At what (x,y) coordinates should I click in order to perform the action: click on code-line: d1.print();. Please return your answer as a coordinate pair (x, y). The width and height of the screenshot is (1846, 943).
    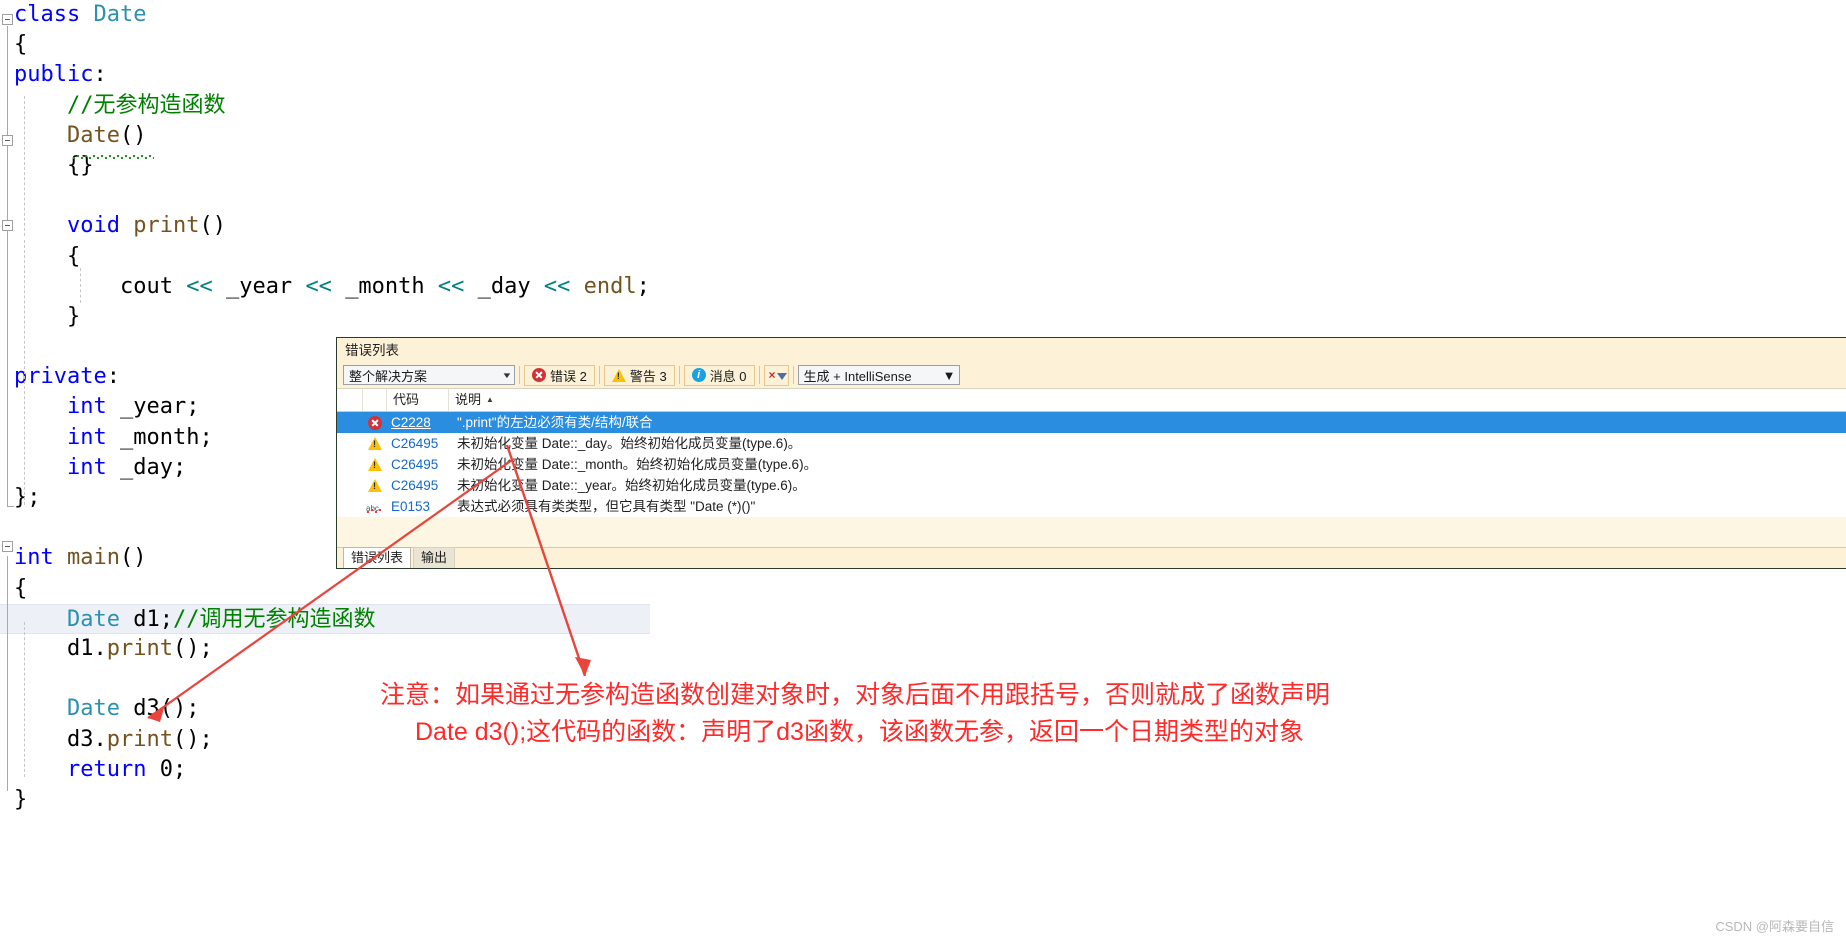
    Looking at the image, I should click on (325, 649).